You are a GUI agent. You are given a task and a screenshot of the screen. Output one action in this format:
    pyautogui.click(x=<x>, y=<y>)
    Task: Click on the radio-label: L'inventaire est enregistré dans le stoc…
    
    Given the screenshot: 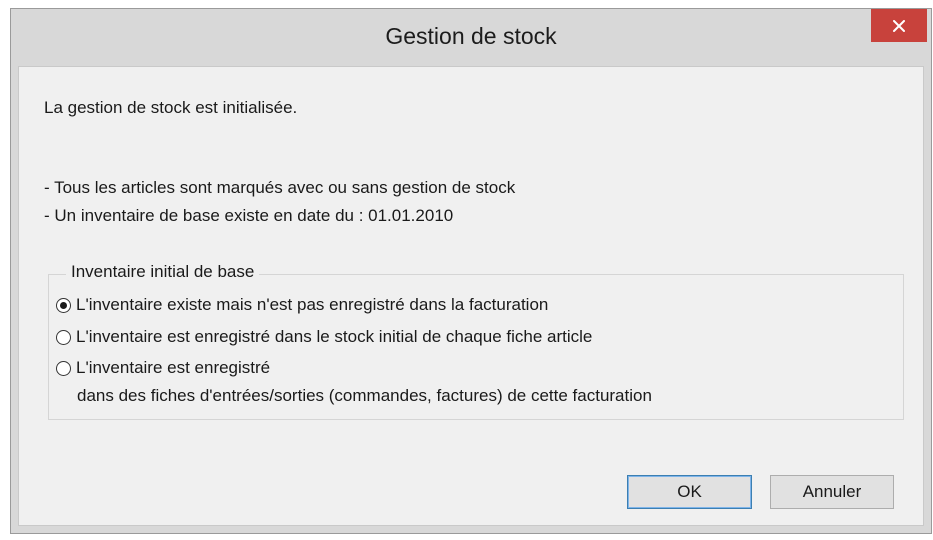 What is the action you would take?
    pyautogui.click(x=334, y=336)
    